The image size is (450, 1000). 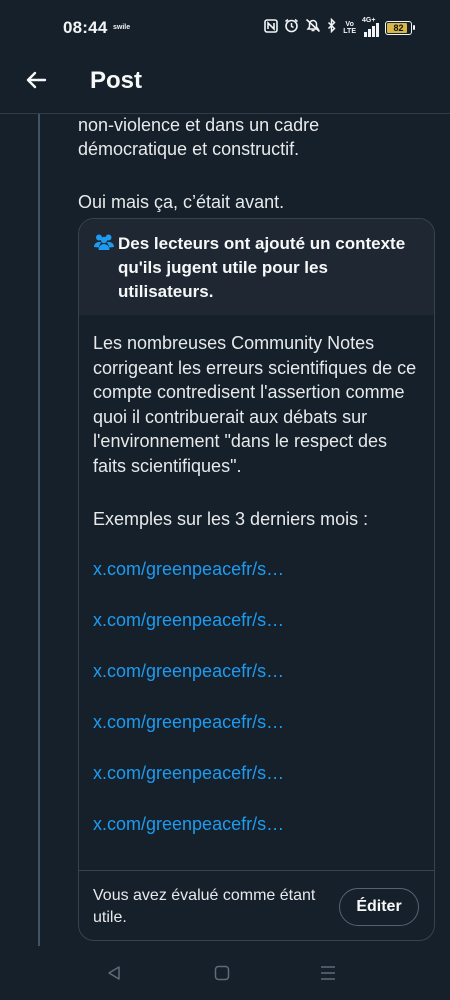 I want to click on volte-bottom-label: LTE, so click(x=349, y=31).